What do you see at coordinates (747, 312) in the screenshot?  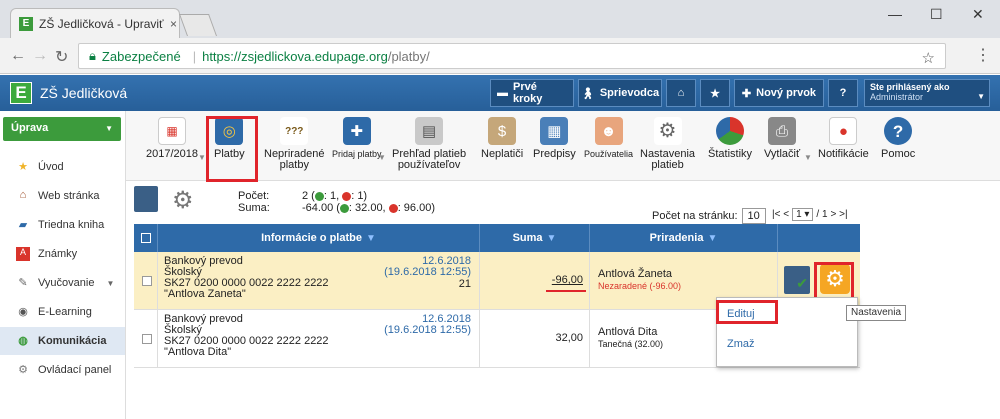 I see `edit-highlight` at bounding box center [747, 312].